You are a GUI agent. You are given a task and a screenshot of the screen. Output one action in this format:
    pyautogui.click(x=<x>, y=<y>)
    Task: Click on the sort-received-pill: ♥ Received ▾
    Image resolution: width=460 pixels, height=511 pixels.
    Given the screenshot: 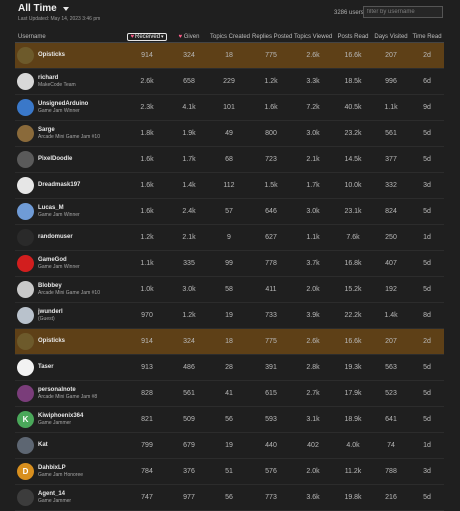 What is the action you would take?
    pyautogui.click(x=147, y=37)
    